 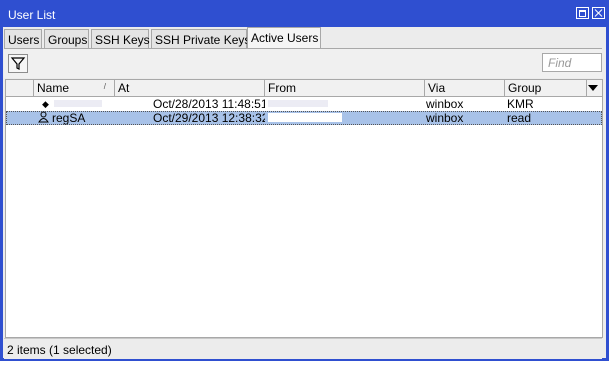 What do you see at coordinates (44, 118) in the screenshot?
I see `user-icon` at bounding box center [44, 118].